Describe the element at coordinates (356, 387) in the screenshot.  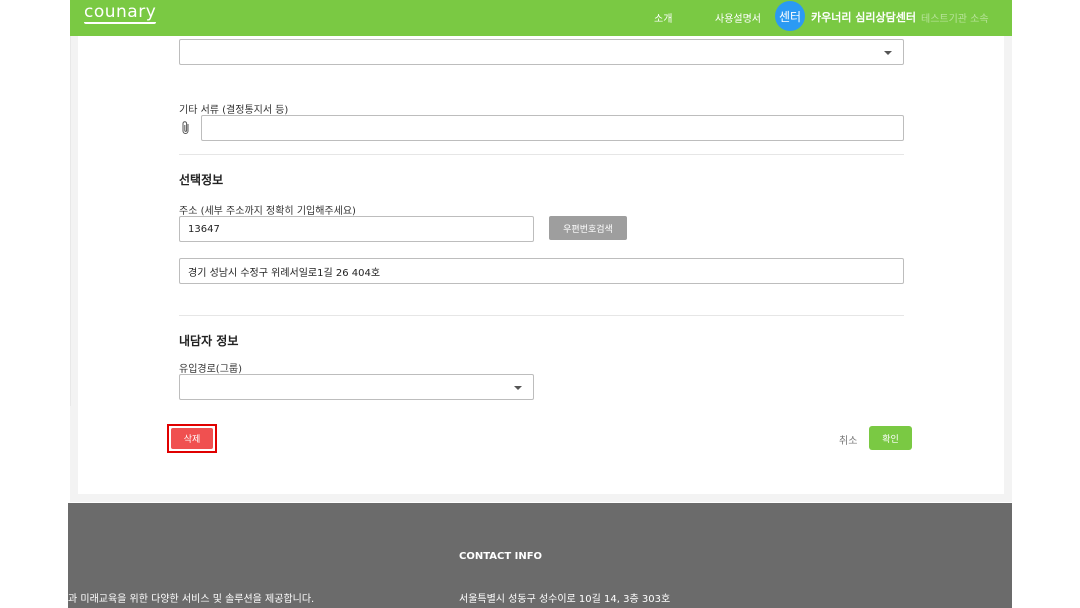
I see `source-group-select` at that location.